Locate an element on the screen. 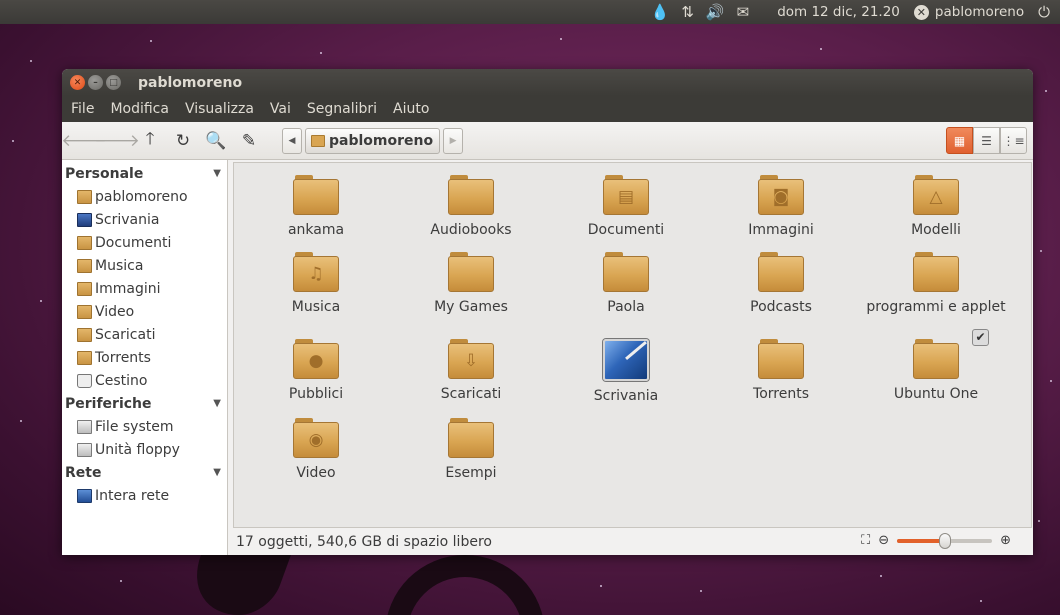 The image size is (1060, 615). user-name: pablomoreno is located at coordinates (979, 12).